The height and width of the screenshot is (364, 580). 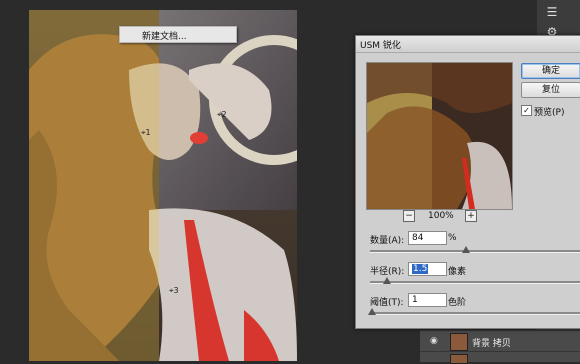 What do you see at coordinates (552, 12) in the screenshot?
I see `adjustments-icon: ☰` at bounding box center [552, 12].